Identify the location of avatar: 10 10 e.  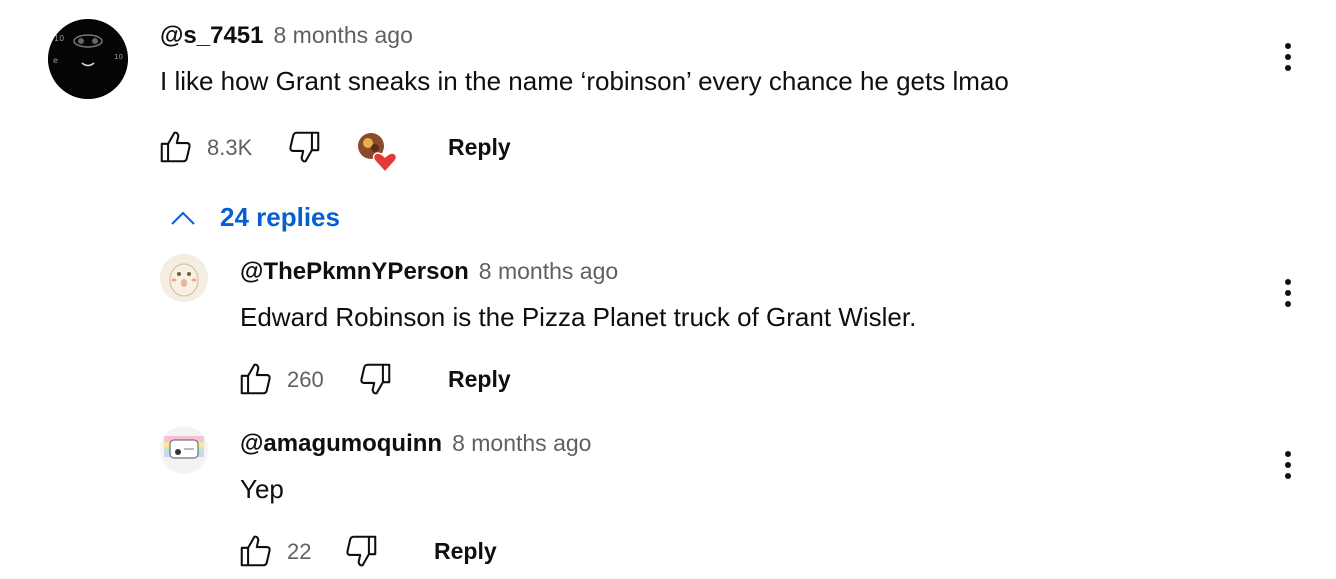
(88, 59).